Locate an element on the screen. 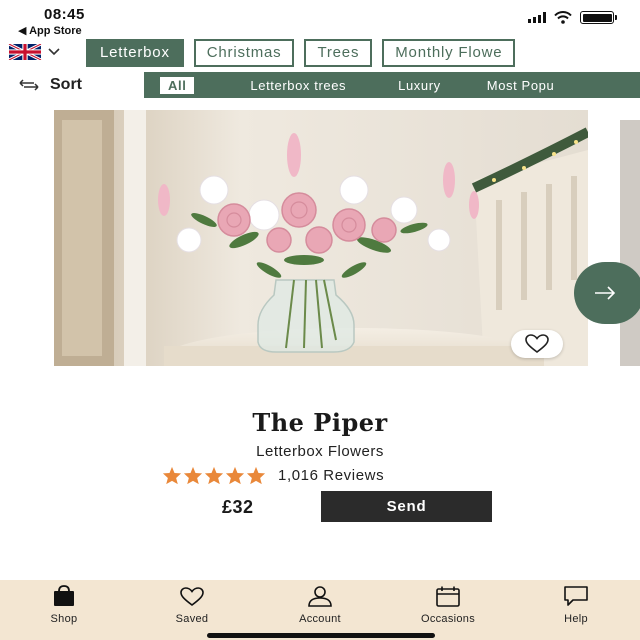  save-favourite-button is located at coordinates (537, 344).